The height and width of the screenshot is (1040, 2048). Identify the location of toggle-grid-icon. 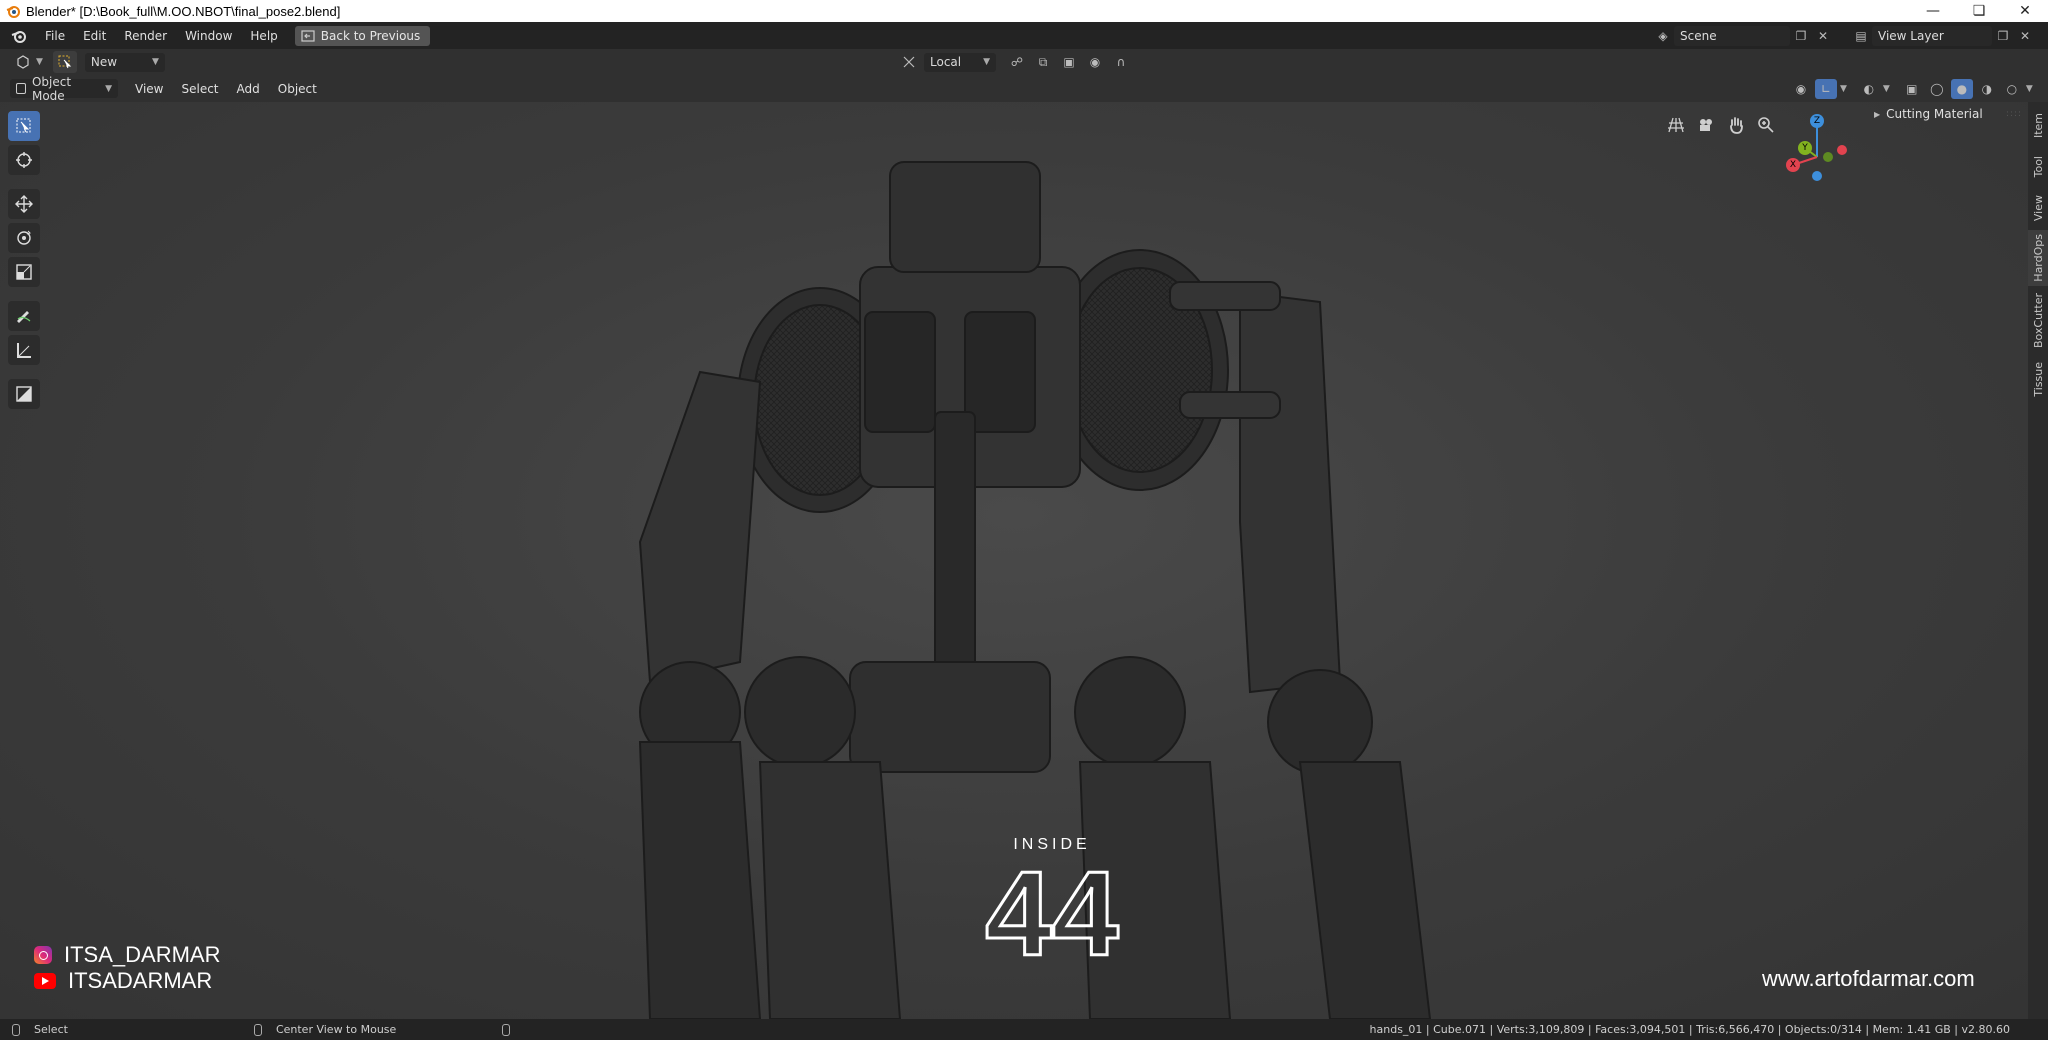
(1676, 125).